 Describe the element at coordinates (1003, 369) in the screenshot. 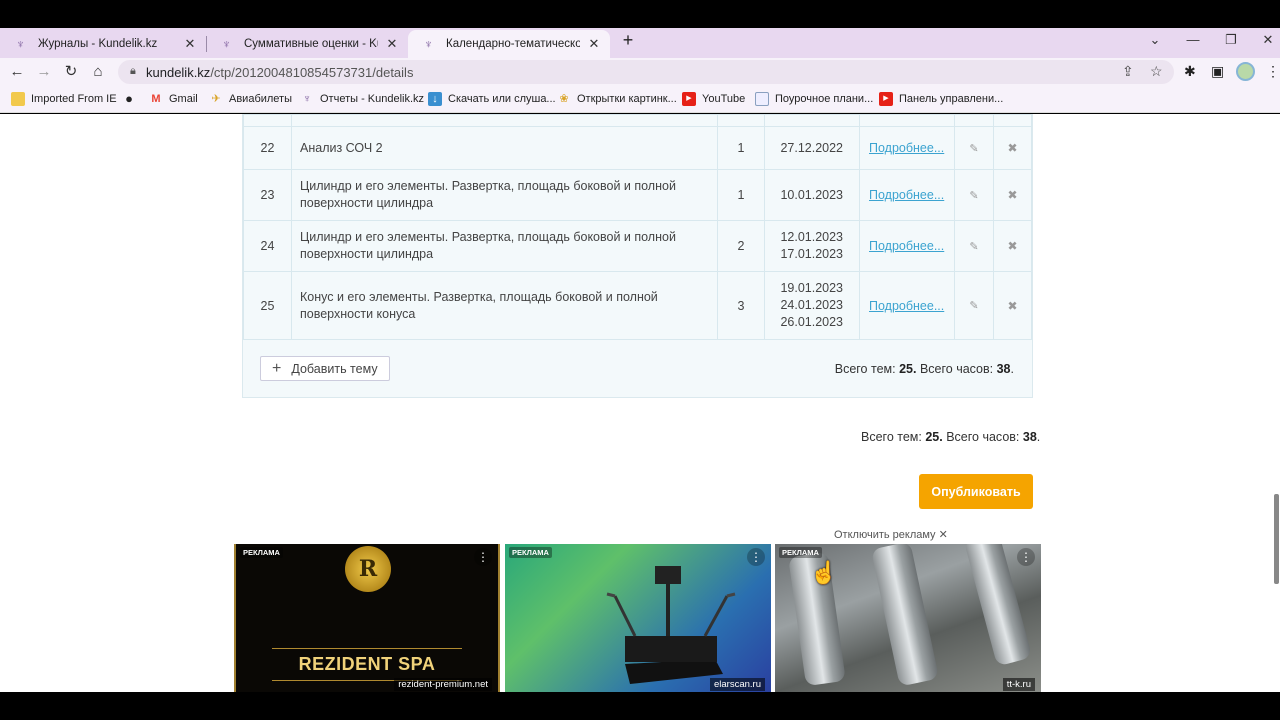

I see `hours-count: 38` at that location.